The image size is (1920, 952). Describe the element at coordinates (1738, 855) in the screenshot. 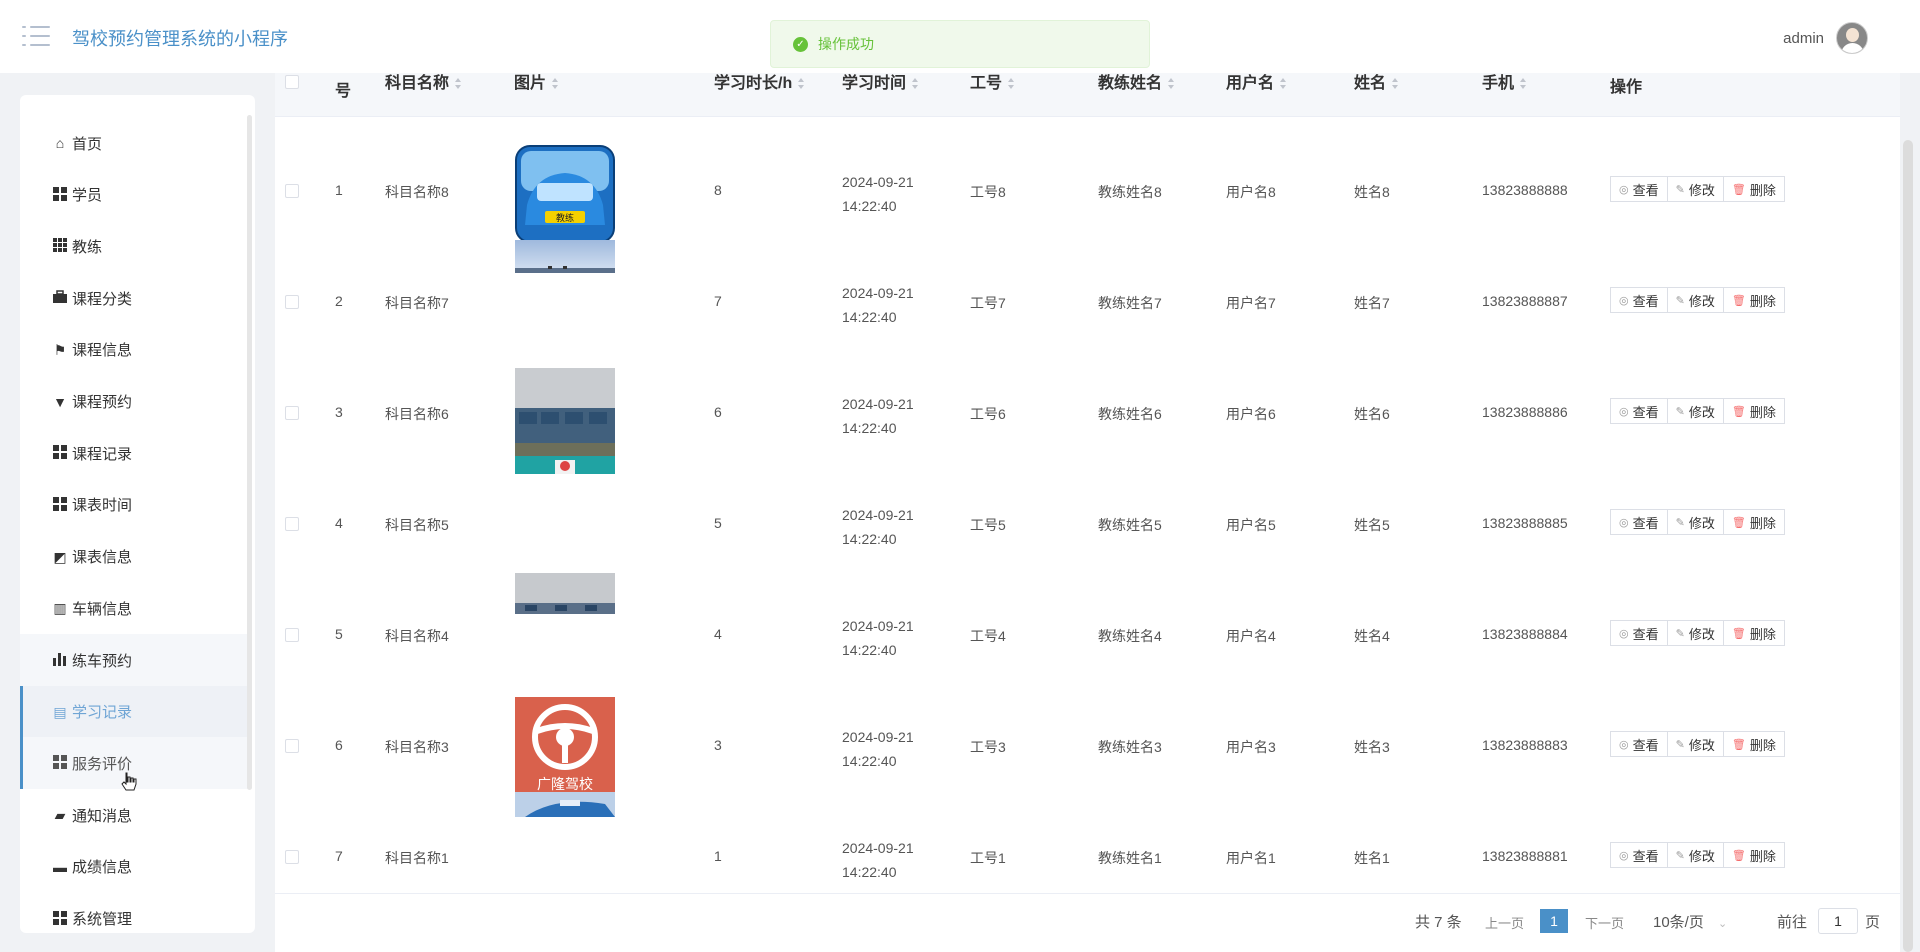

I see `trash-icon: 🗑` at that location.